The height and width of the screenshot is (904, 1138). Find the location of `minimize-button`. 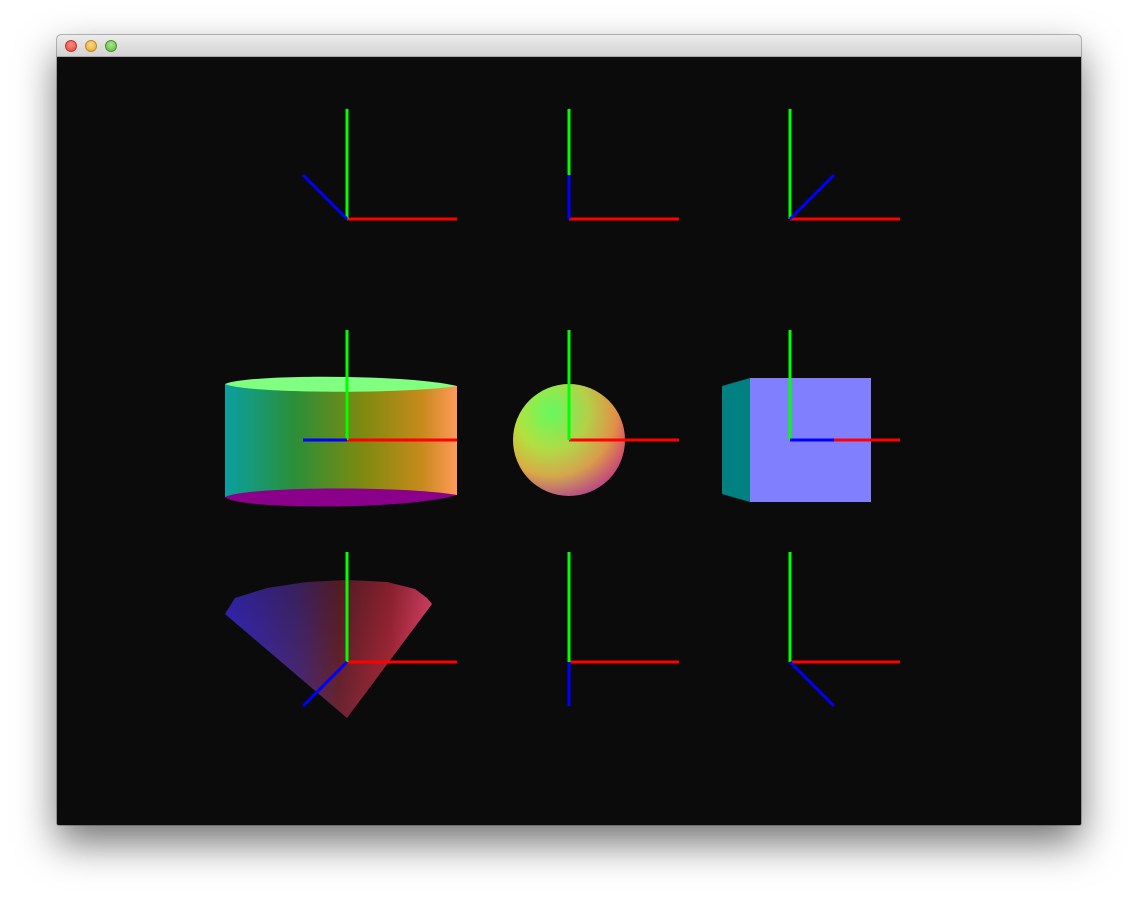

minimize-button is located at coordinates (91, 46).